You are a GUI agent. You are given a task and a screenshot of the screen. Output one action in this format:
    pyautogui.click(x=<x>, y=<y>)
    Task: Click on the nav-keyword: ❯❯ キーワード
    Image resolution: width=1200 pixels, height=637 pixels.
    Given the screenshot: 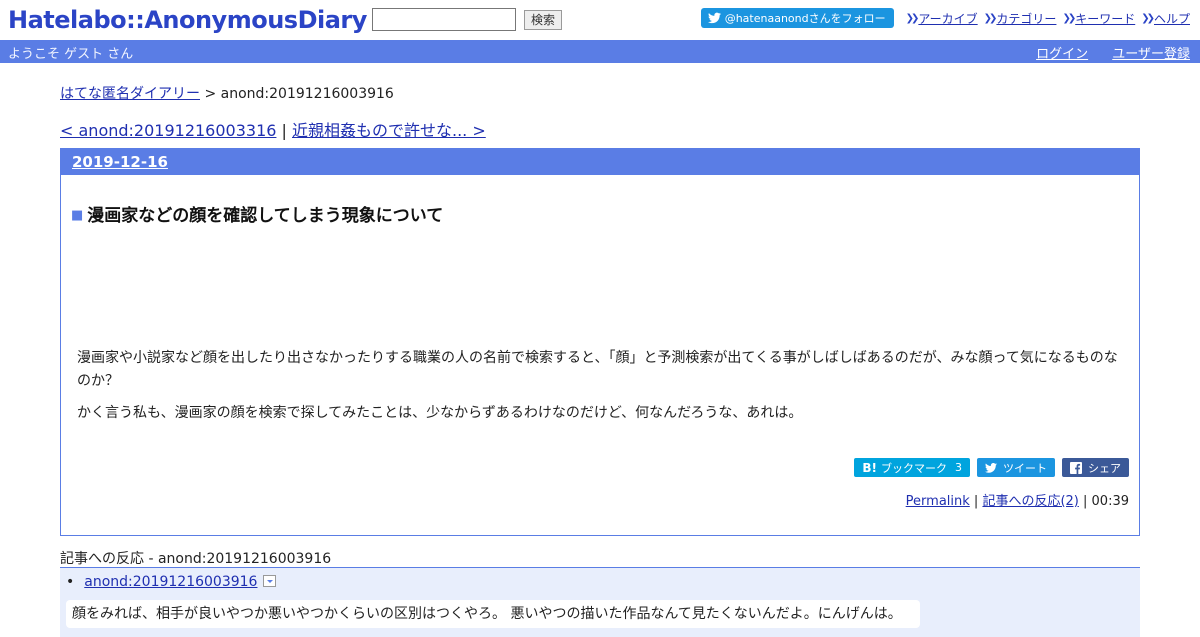 What is the action you would take?
    pyautogui.click(x=1098, y=18)
    